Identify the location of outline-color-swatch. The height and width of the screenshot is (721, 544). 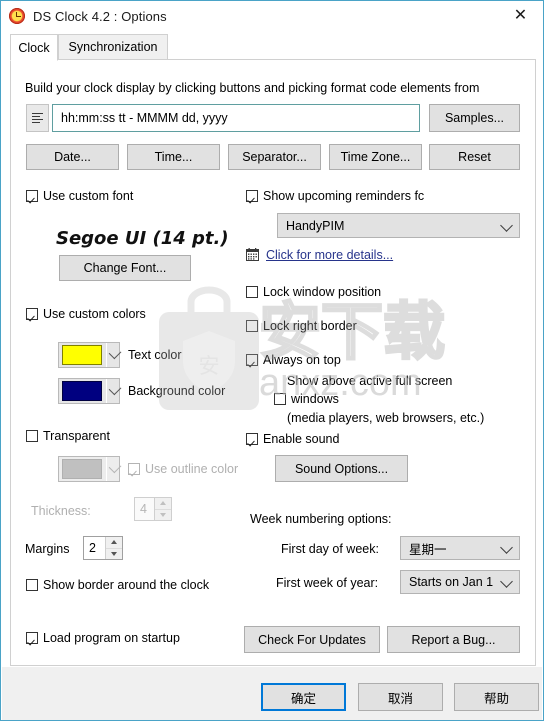
(82, 469).